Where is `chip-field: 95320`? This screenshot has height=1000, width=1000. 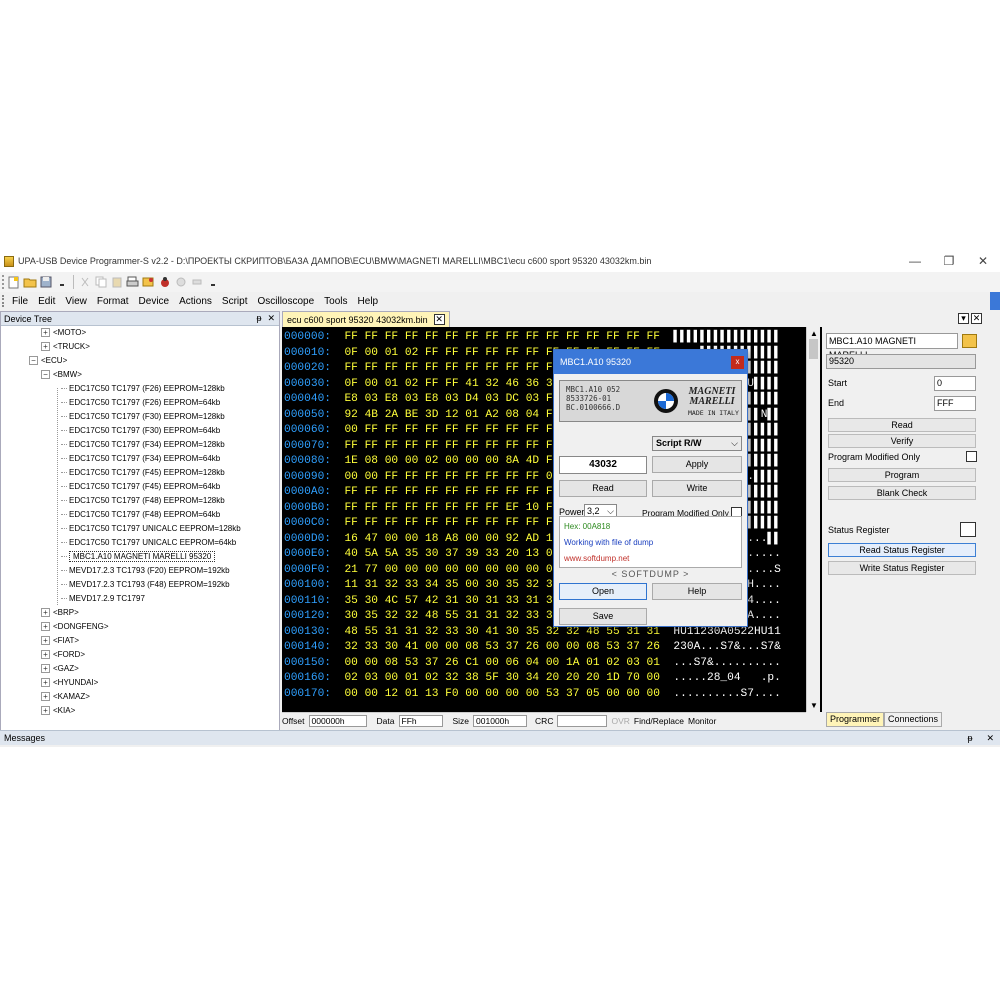 chip-field: 95320 is located at coordinates (901, 361).